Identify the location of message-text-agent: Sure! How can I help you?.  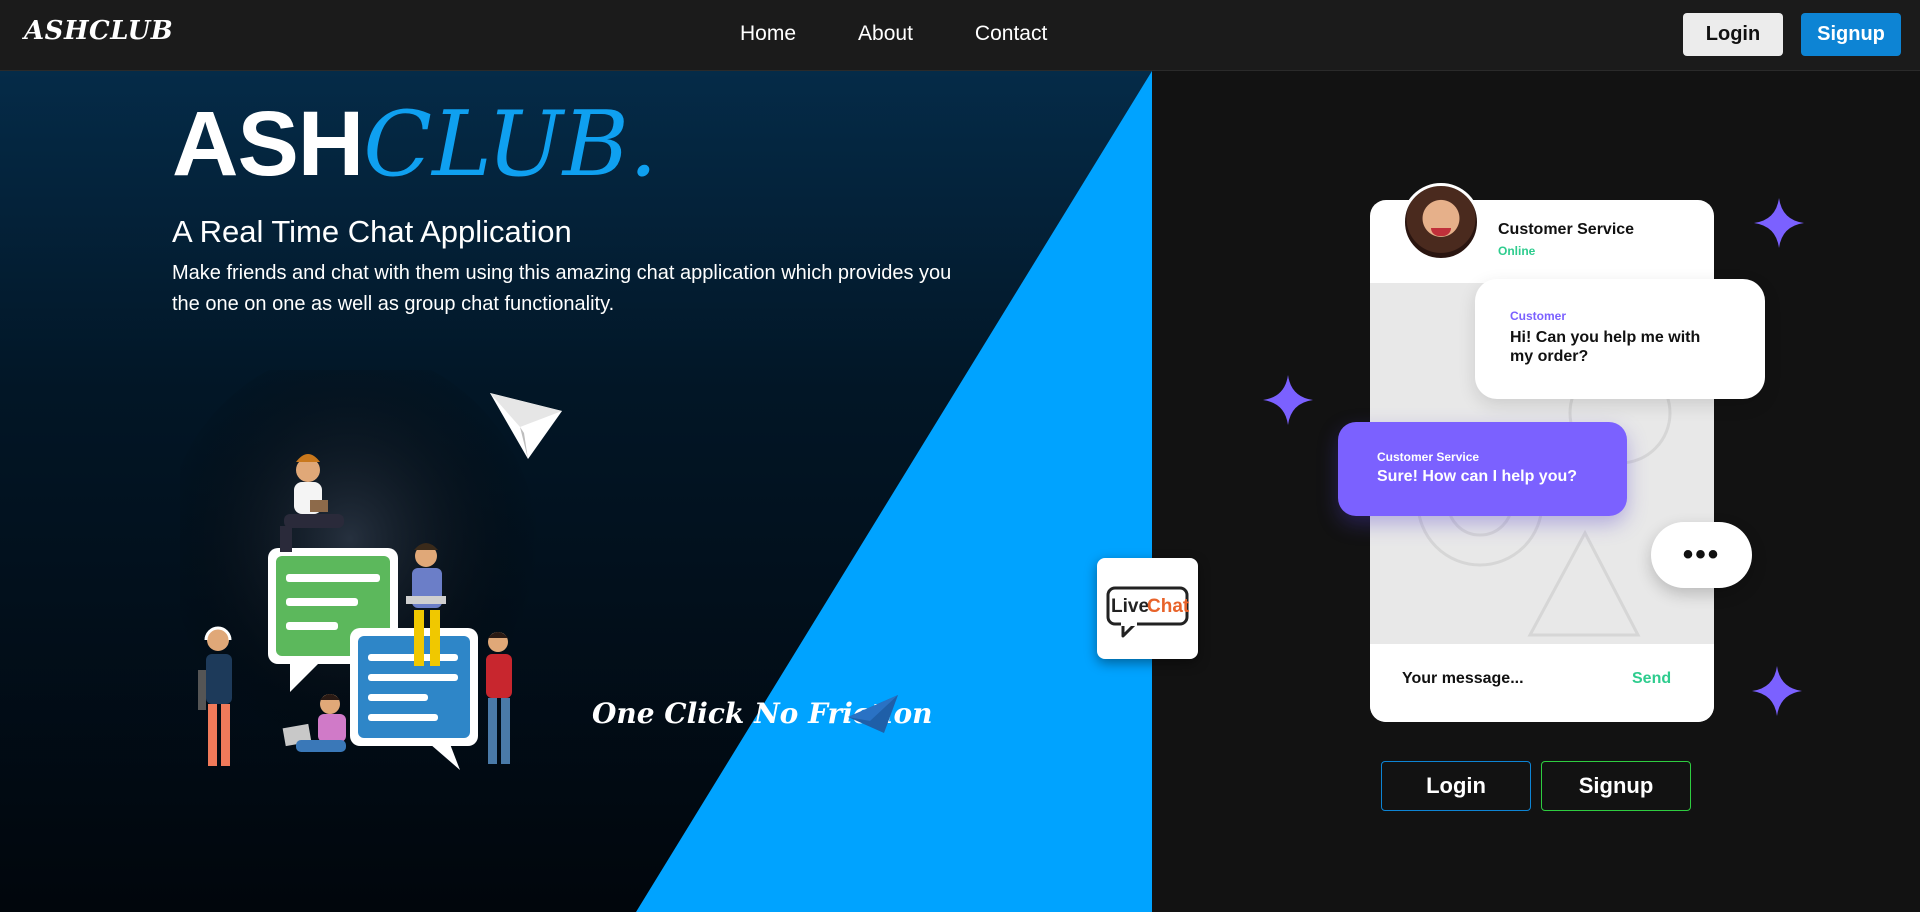
(1477, 476).